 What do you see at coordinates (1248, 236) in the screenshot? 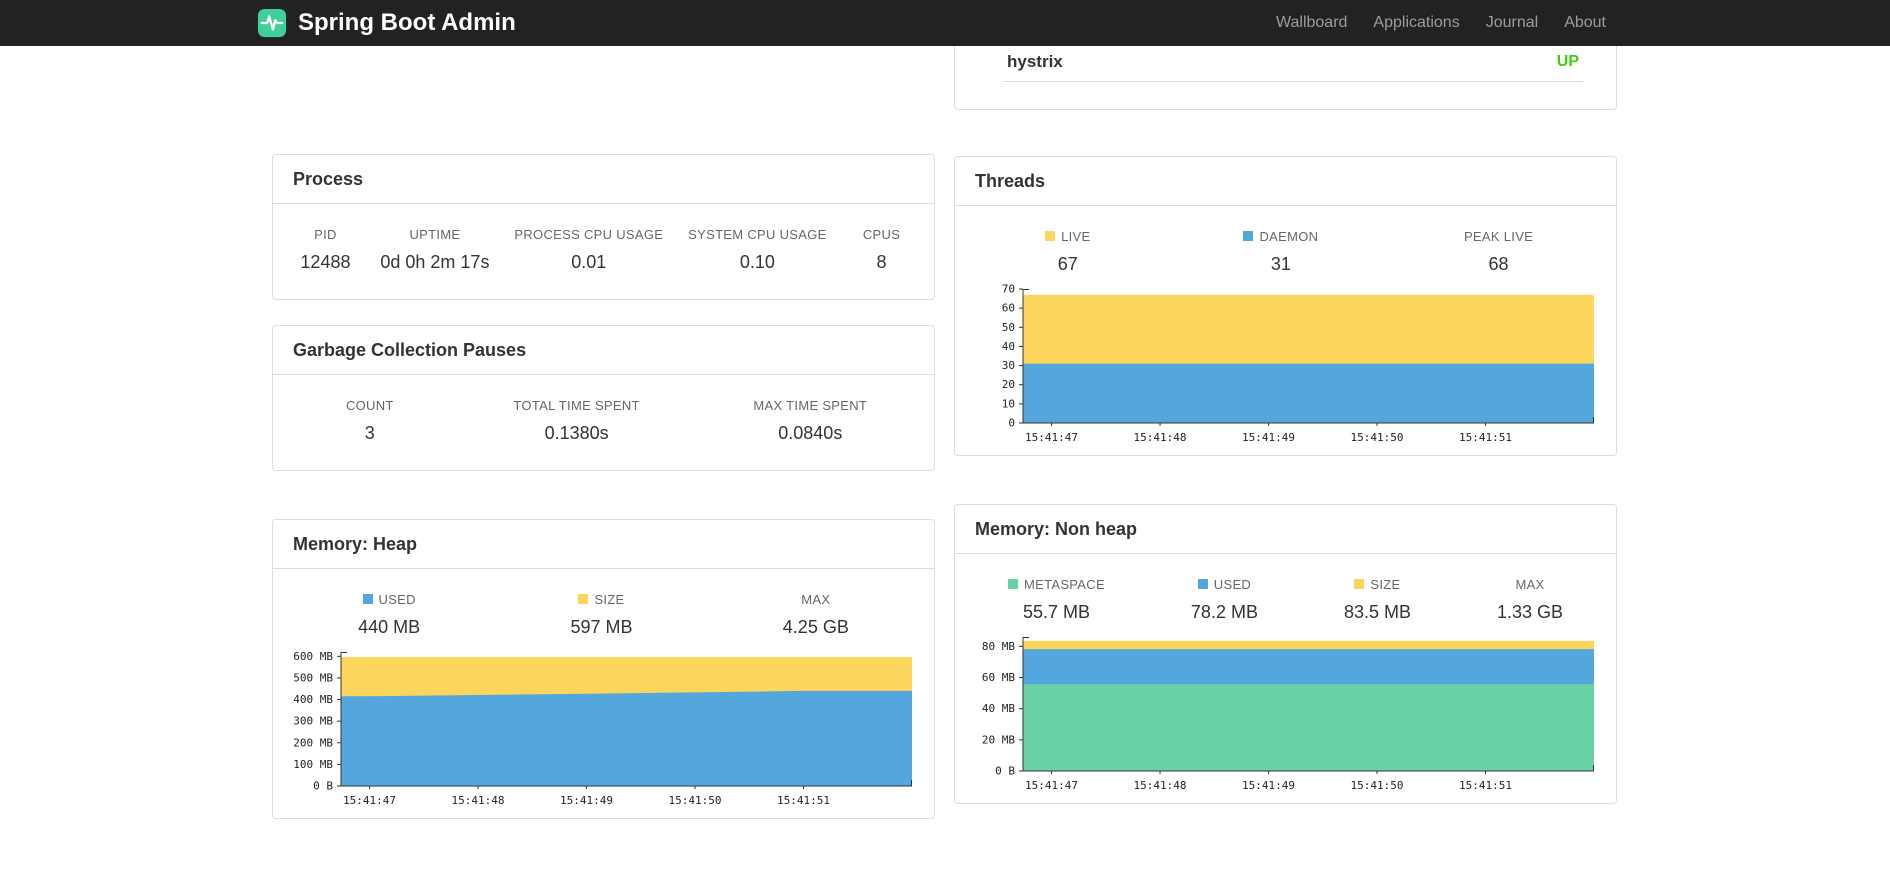
I see `daemon-swatch-icon` at bounding box center [1248, 236].